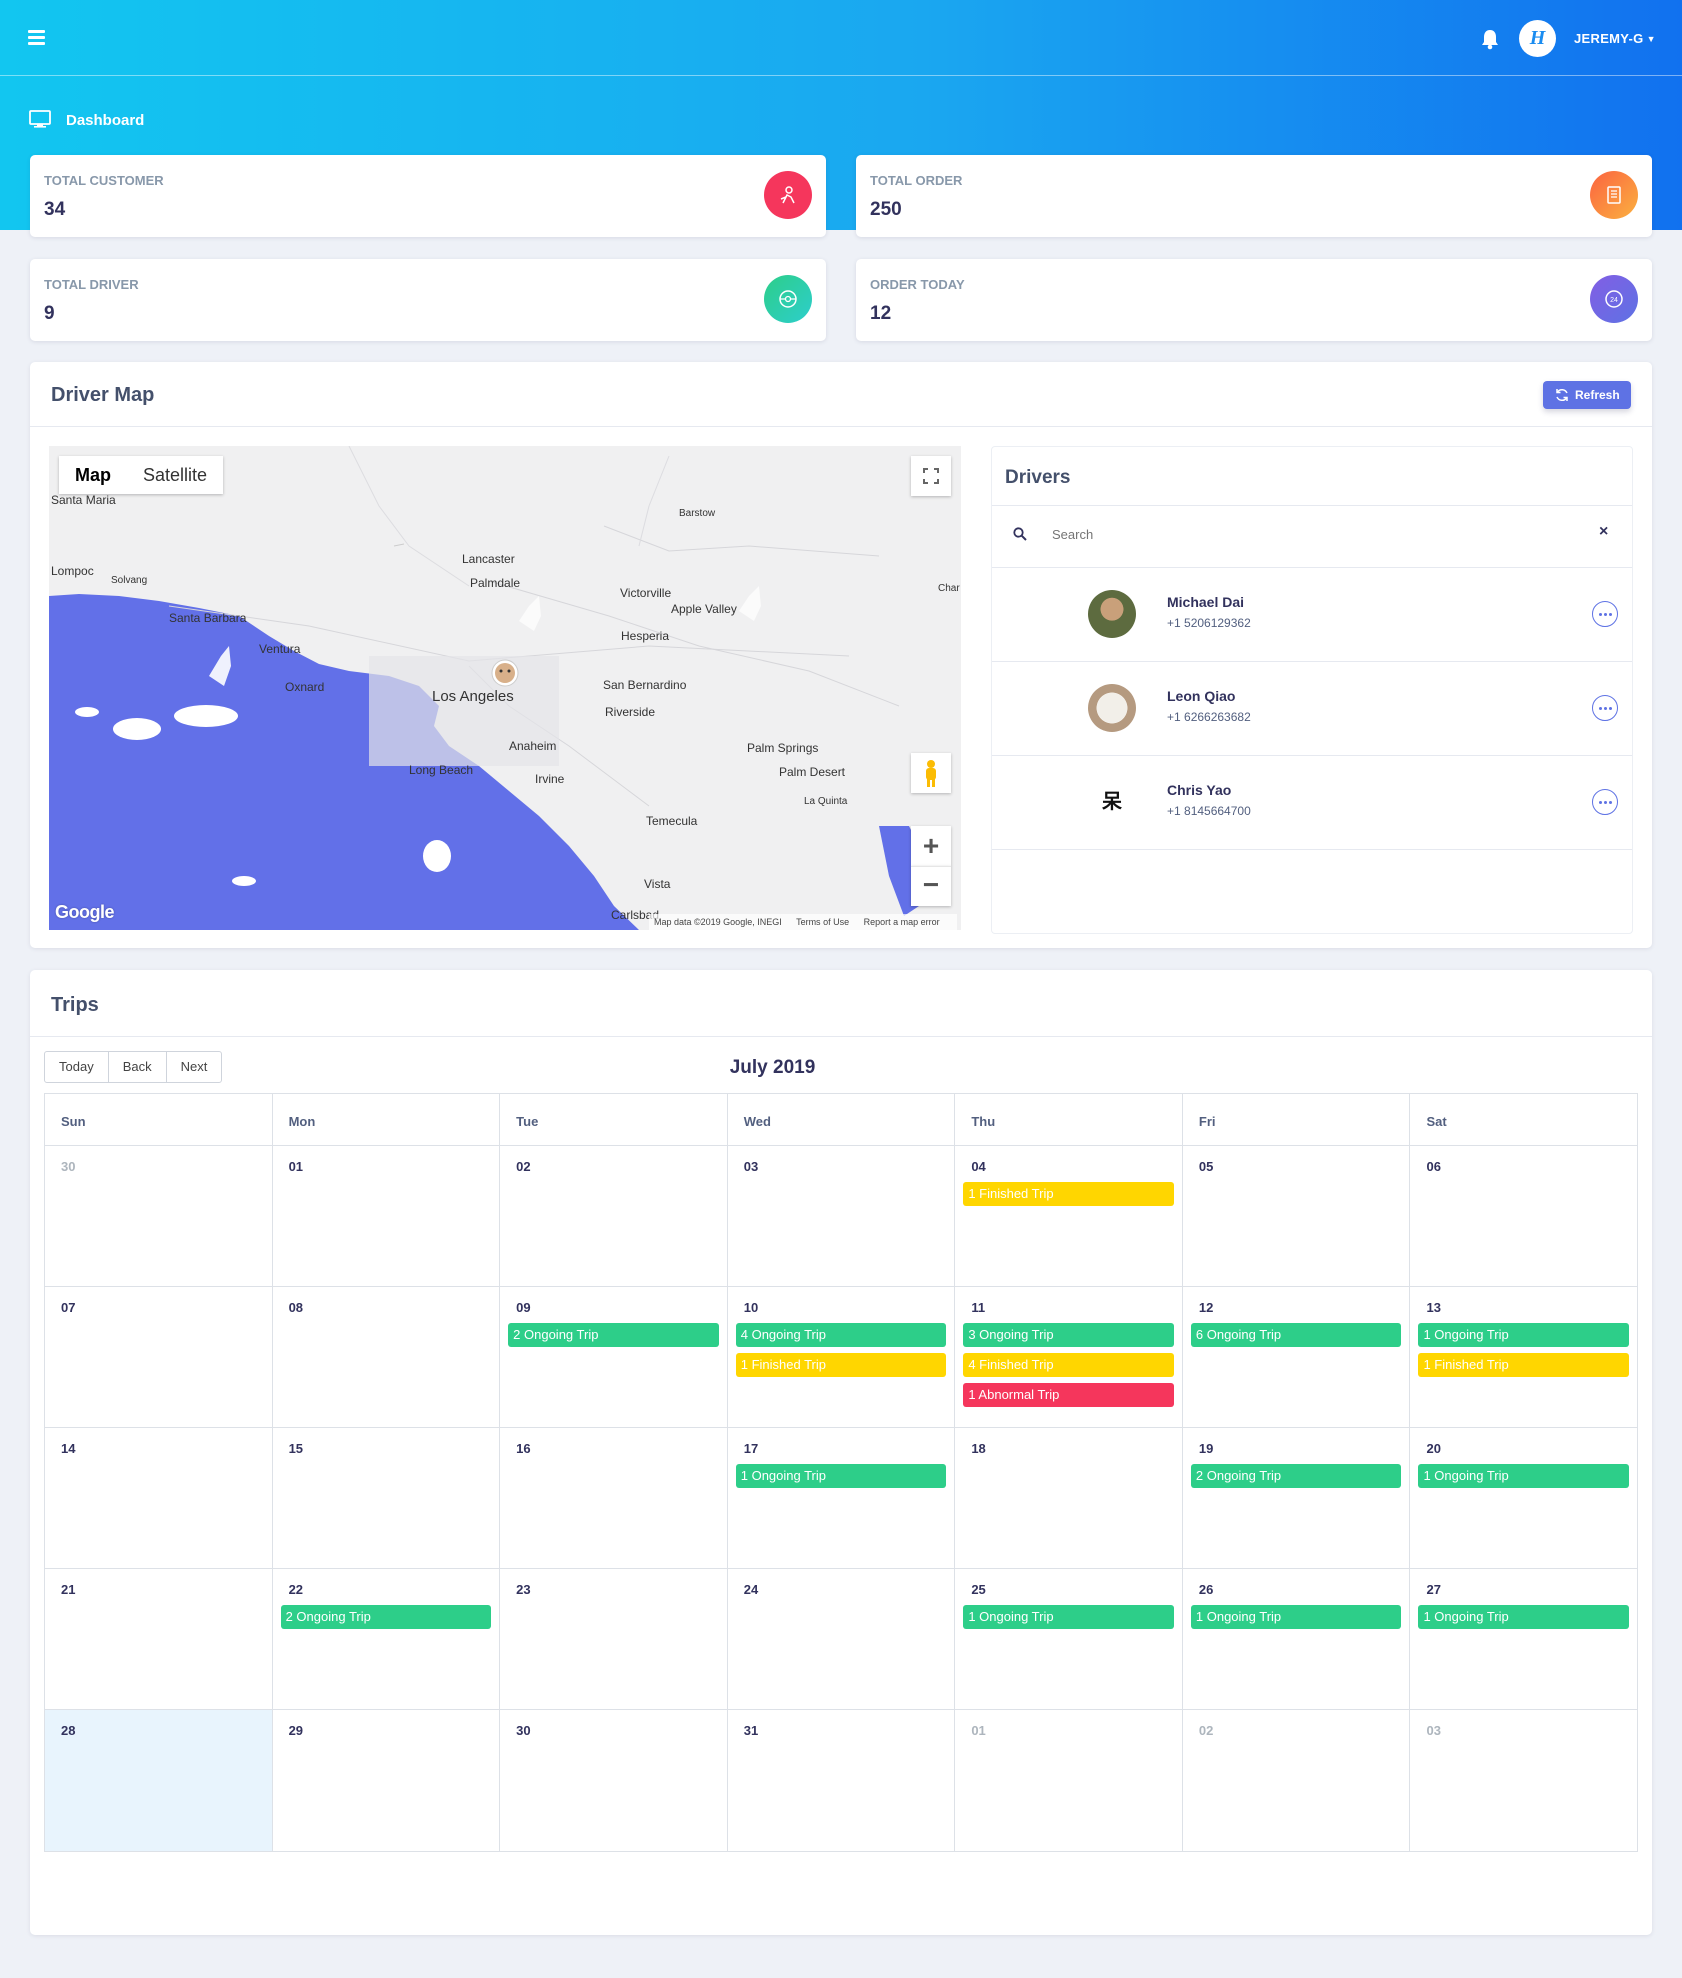 The width and height of the screenshot is (1682, 1978). I want to click on breadcrumb-dashboard: Dashboard, so click(105, 120).